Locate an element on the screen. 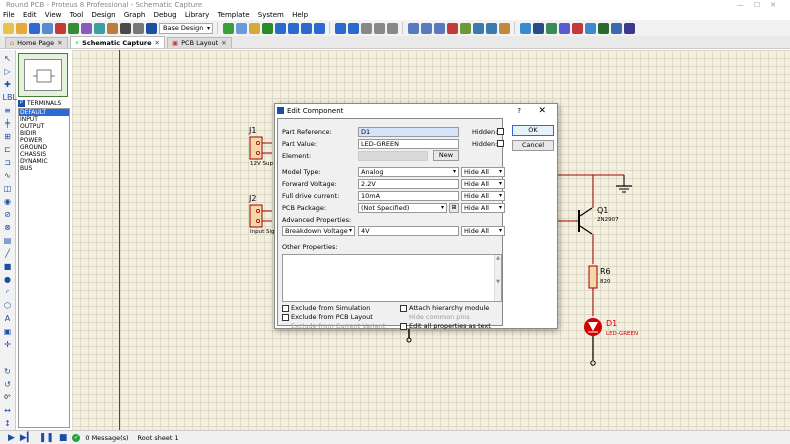 This screenshot has width=790, height=444. pcb-package-select: (Not Specified) is located at coordinates (402, 208).